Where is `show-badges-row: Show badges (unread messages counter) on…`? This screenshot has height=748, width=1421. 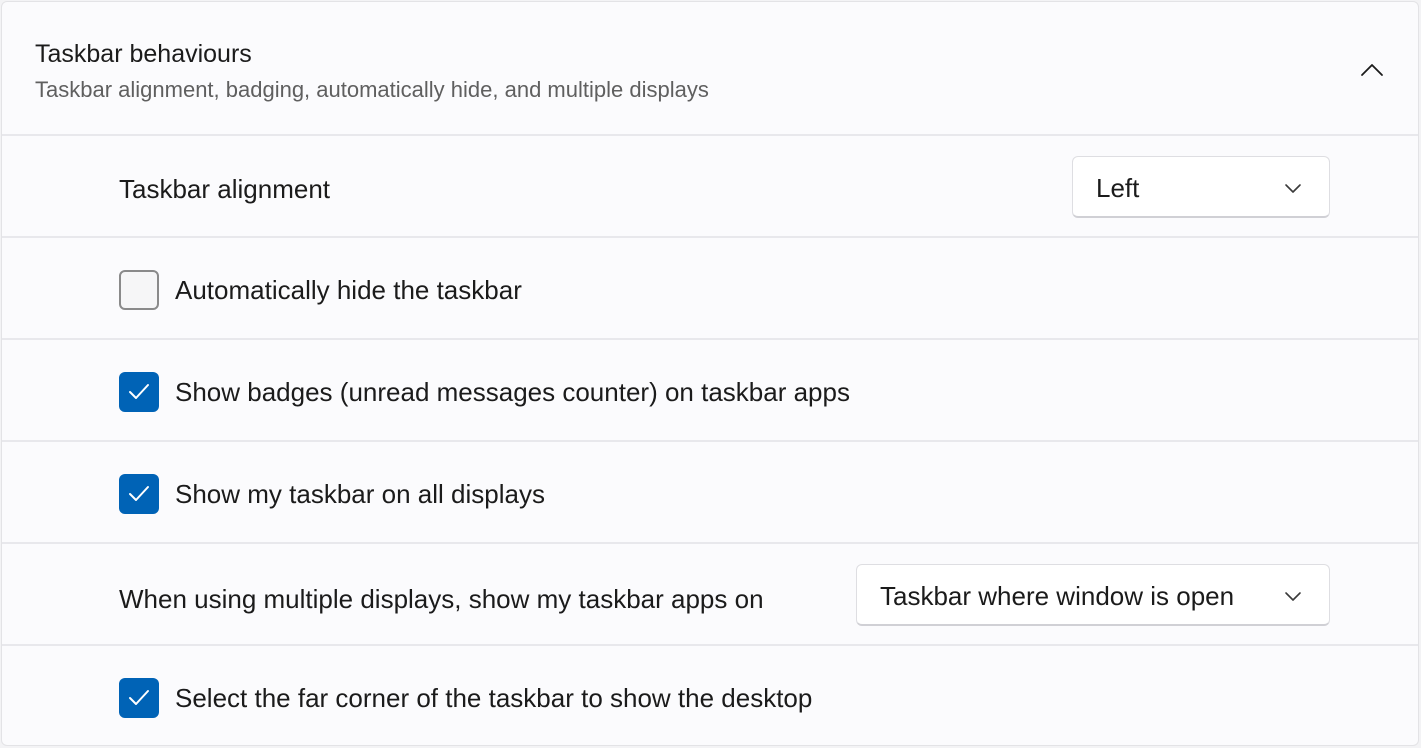
show-badges-row: Show badges (unread messages counter) on… is located at coordinates (710, 391).